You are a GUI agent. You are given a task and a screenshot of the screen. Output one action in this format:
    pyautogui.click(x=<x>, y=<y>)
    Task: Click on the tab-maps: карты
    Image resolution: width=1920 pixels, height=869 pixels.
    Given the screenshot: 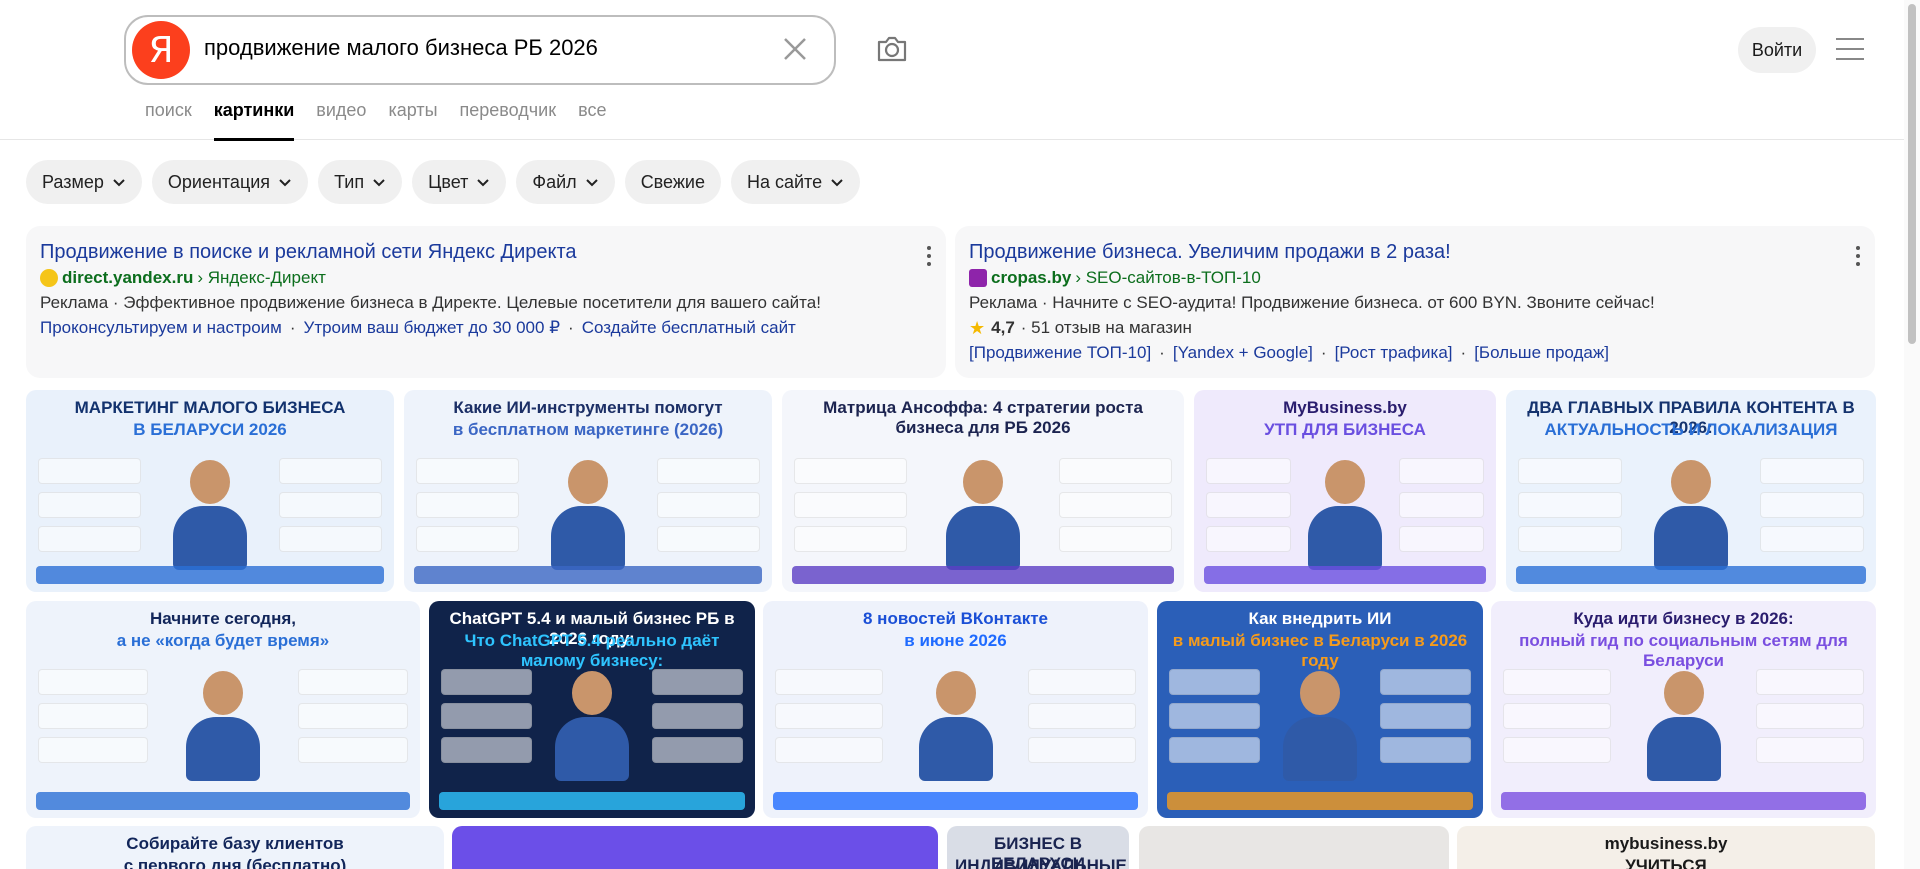 What is the action you would take?
    pyautogui.click(x=412, y=120)
    